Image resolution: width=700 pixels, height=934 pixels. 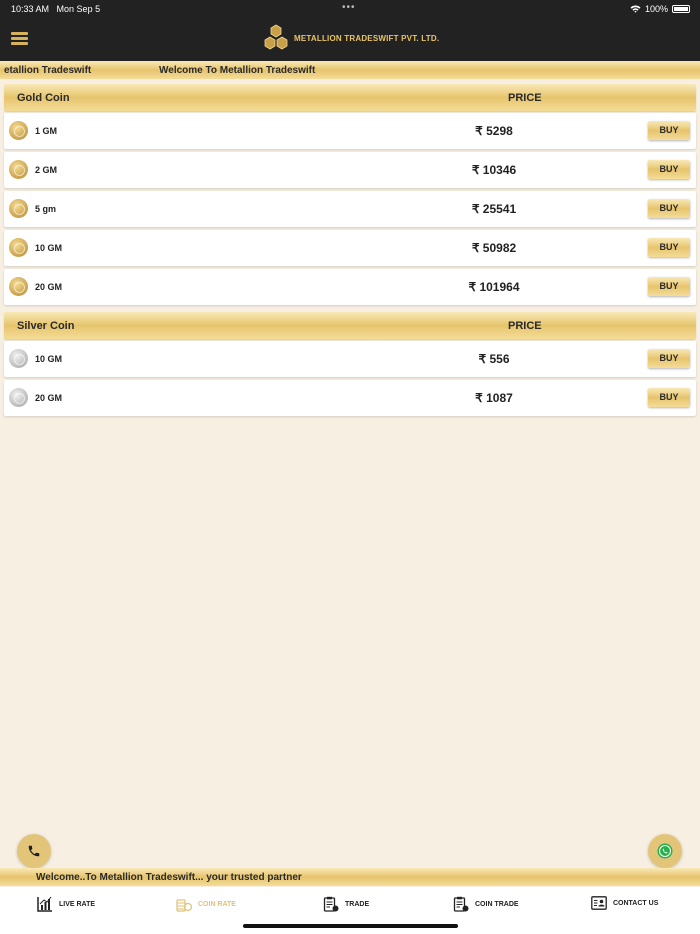 What do you see at coordinates (350, 359) in the screenshot?
I see `coin-row: 10 GM ₹ 556 BUY` at bounding box center [350, 359].